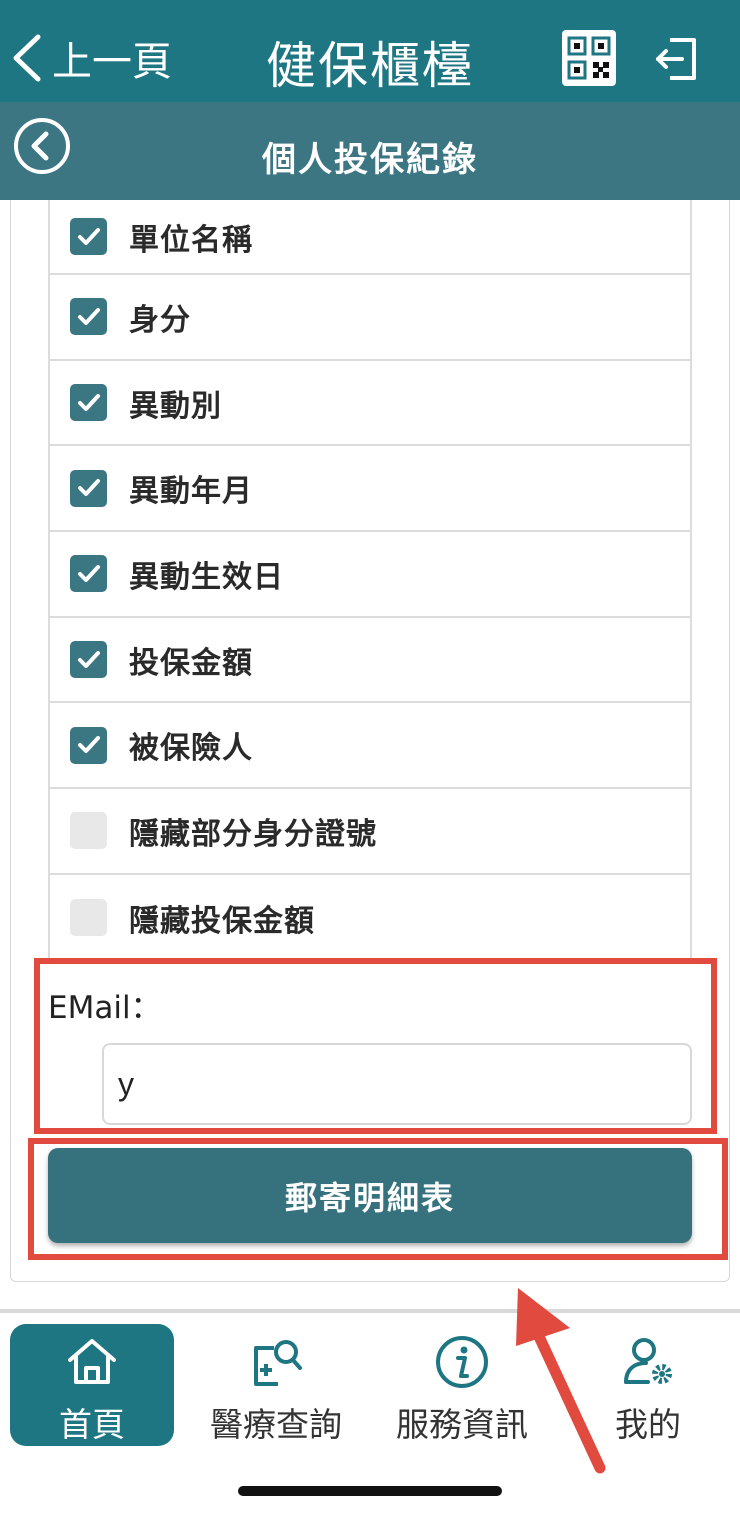  I want to click on sub-header: 個人投保紀錄, so click(370, 151).